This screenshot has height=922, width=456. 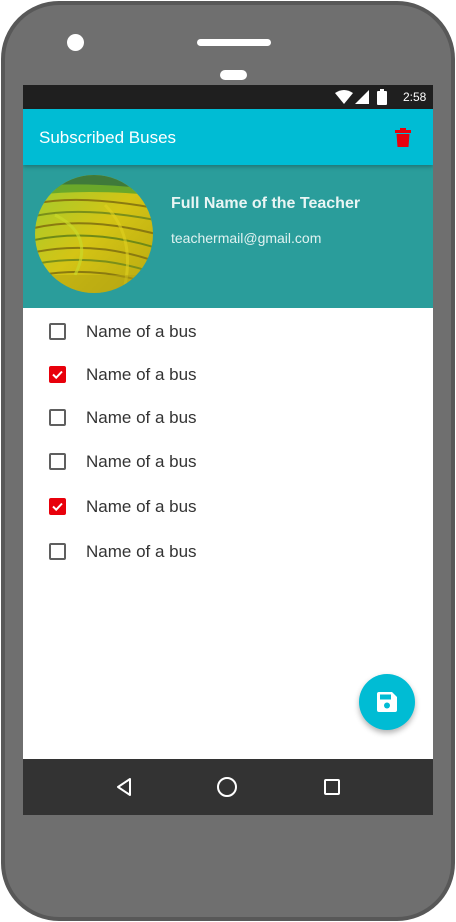 I want to click on wifi-icon, so click(x=344, y=97).